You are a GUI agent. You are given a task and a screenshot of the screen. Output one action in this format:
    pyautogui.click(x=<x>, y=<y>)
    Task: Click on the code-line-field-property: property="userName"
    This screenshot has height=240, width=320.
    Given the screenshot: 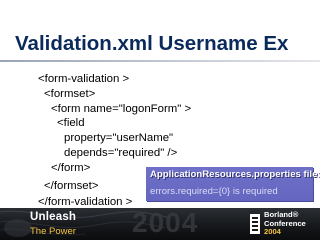 What is the action you would take?
    pyautogui.click(x=119, y=138)
    